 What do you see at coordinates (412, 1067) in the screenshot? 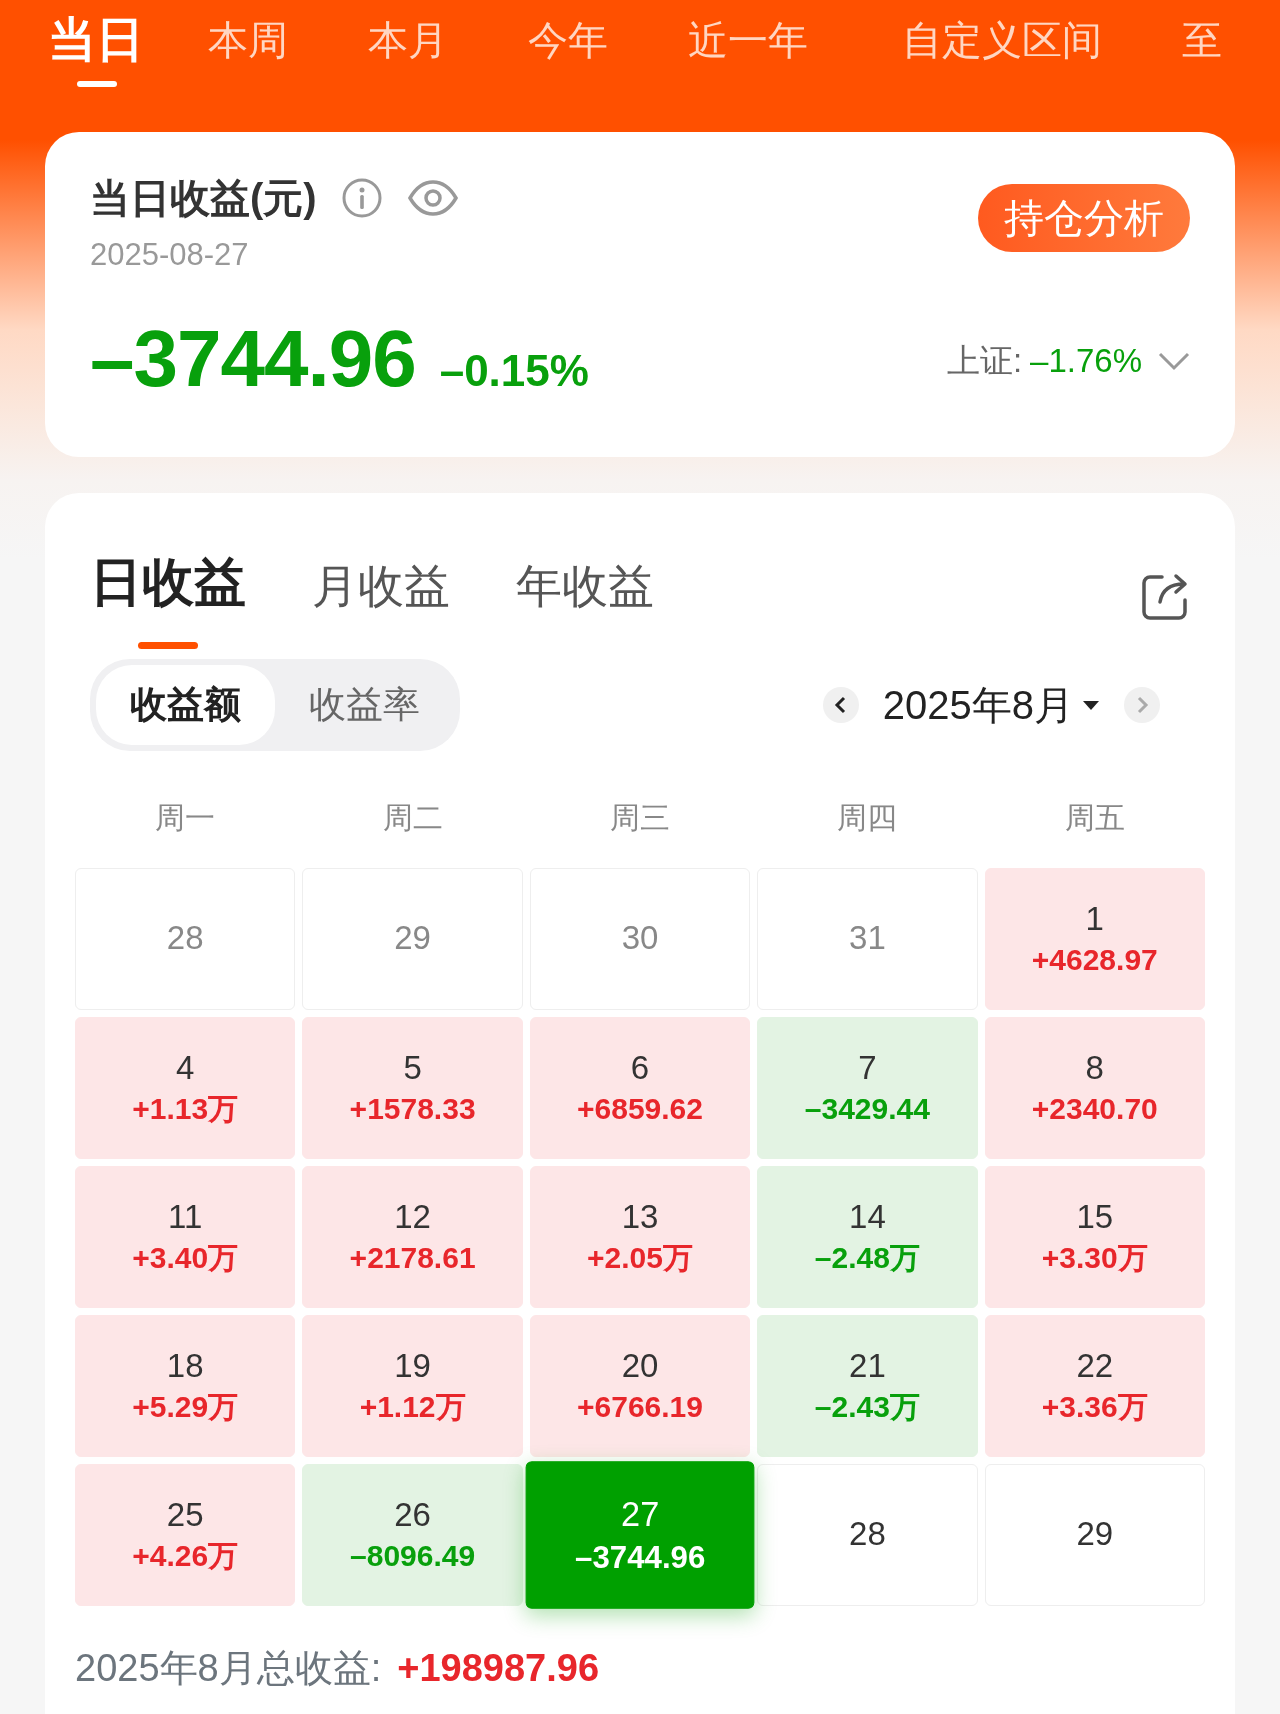
I see `day-number: 5` at bounding box center [412, 1067].